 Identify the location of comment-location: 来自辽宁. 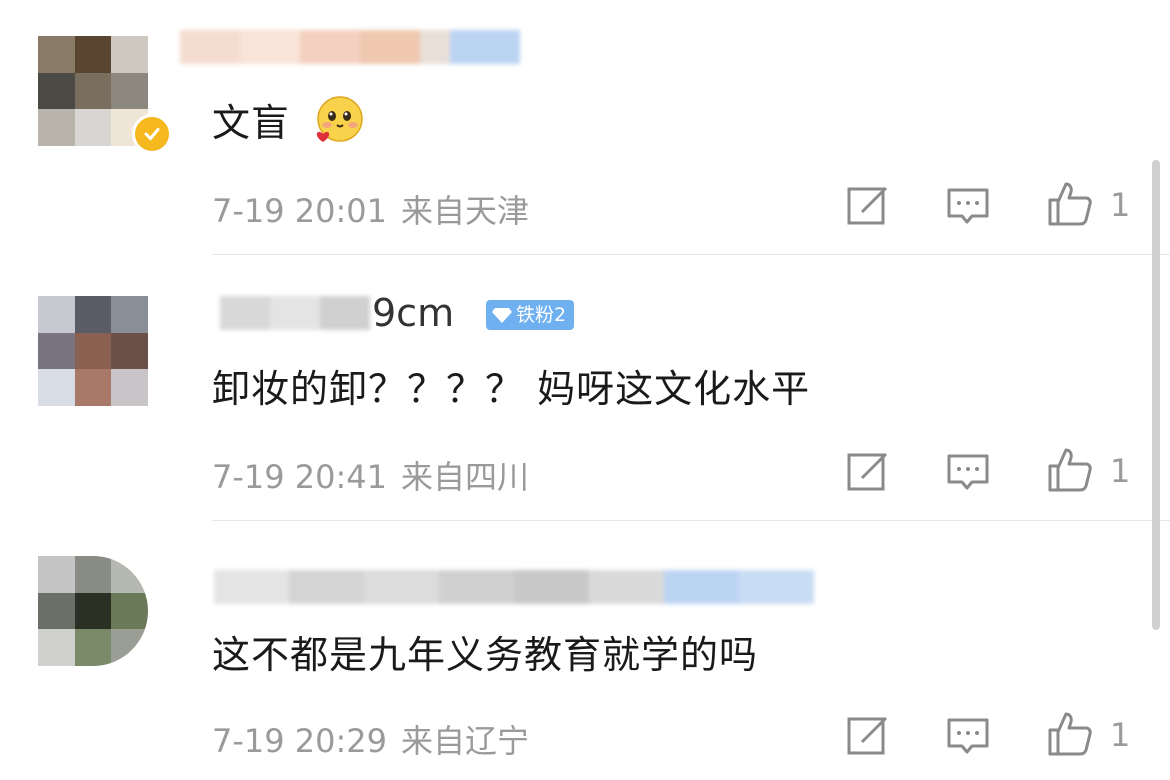
(465, 741).